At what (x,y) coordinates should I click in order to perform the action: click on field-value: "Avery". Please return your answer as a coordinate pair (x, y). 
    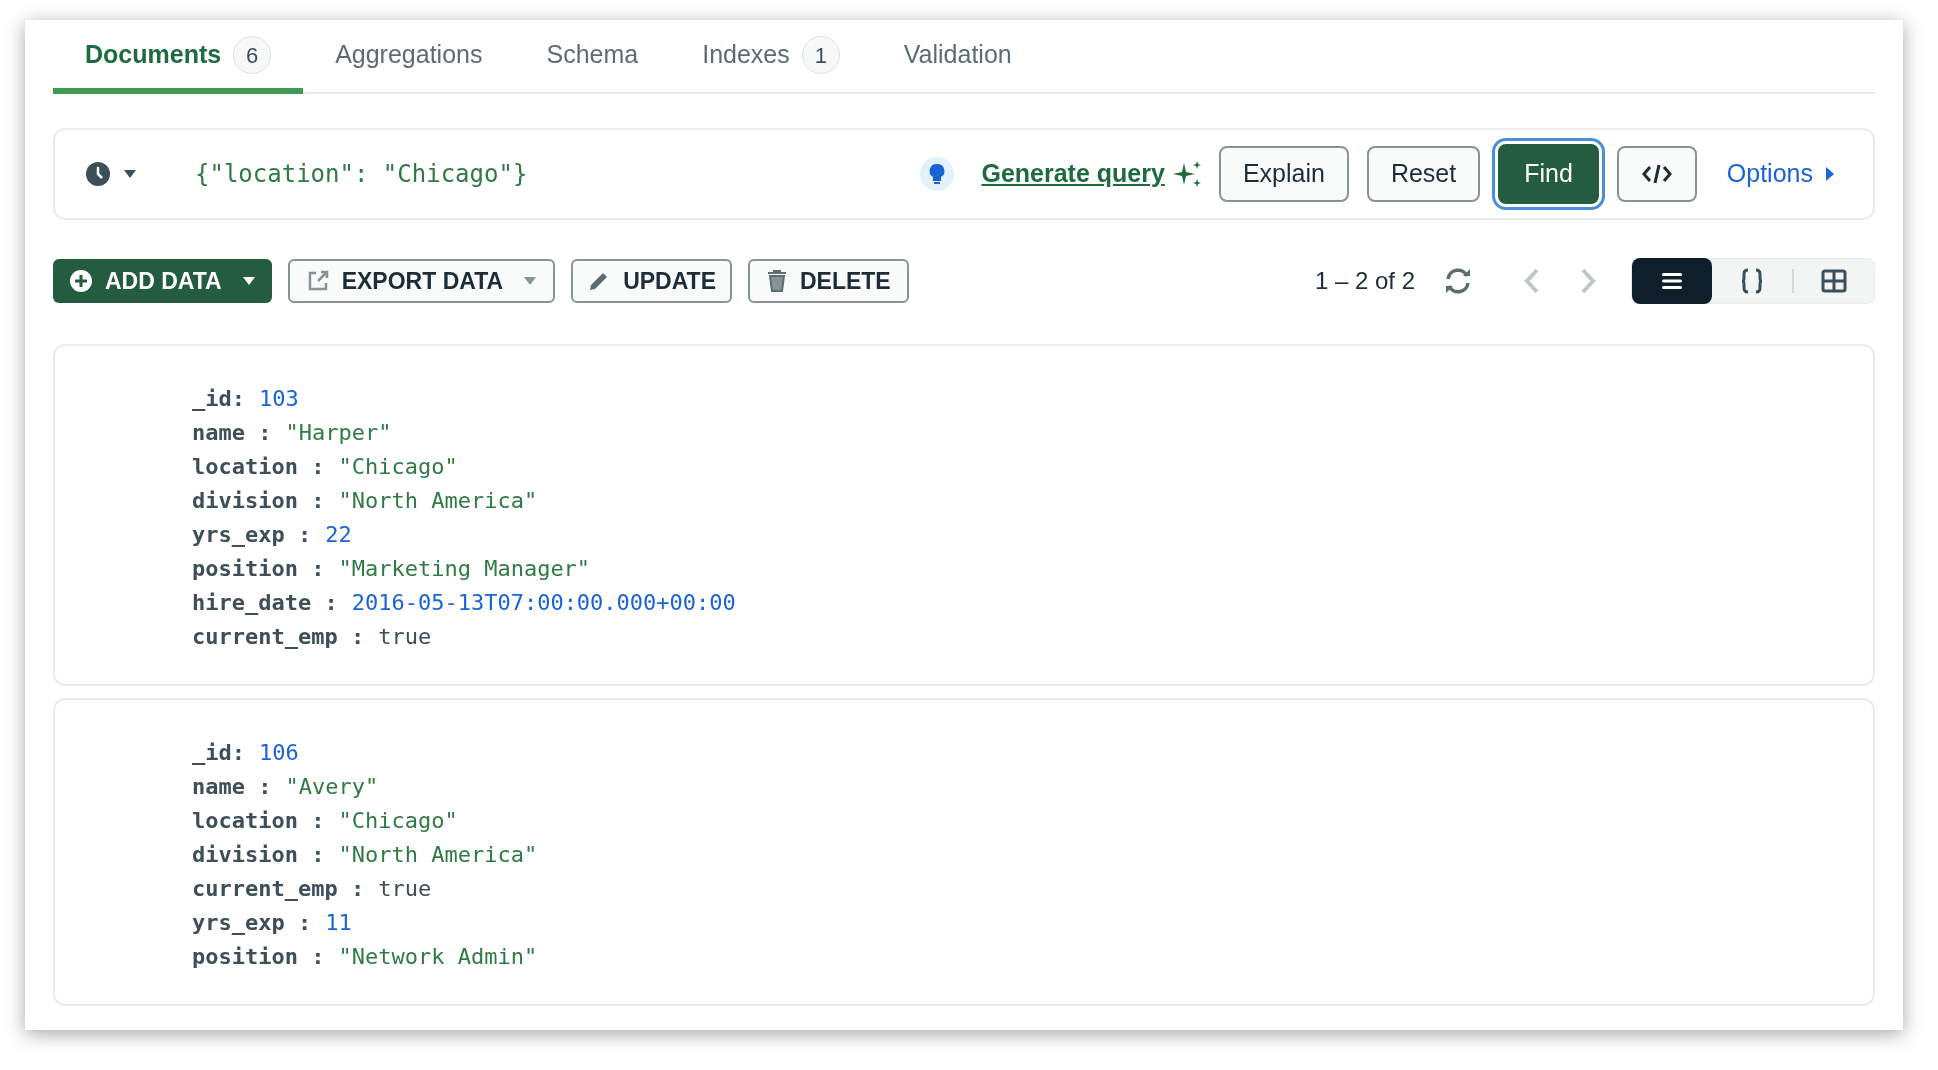
    Looking at the image, I should click on (332, 787).